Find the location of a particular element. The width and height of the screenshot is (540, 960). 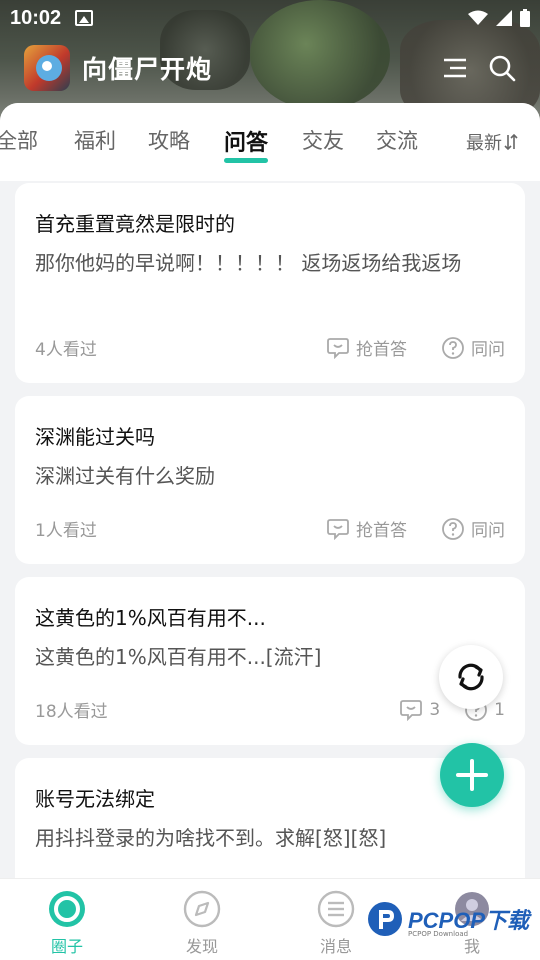

post-meta: 1人看过 抢首答 同问 is located at coordinates (270, 528).